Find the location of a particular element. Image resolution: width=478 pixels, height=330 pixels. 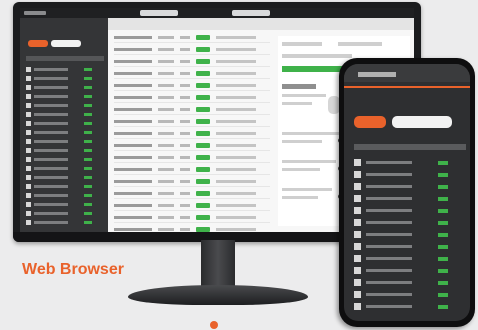

mobile-top-bar is located at coordinates (407, 73).